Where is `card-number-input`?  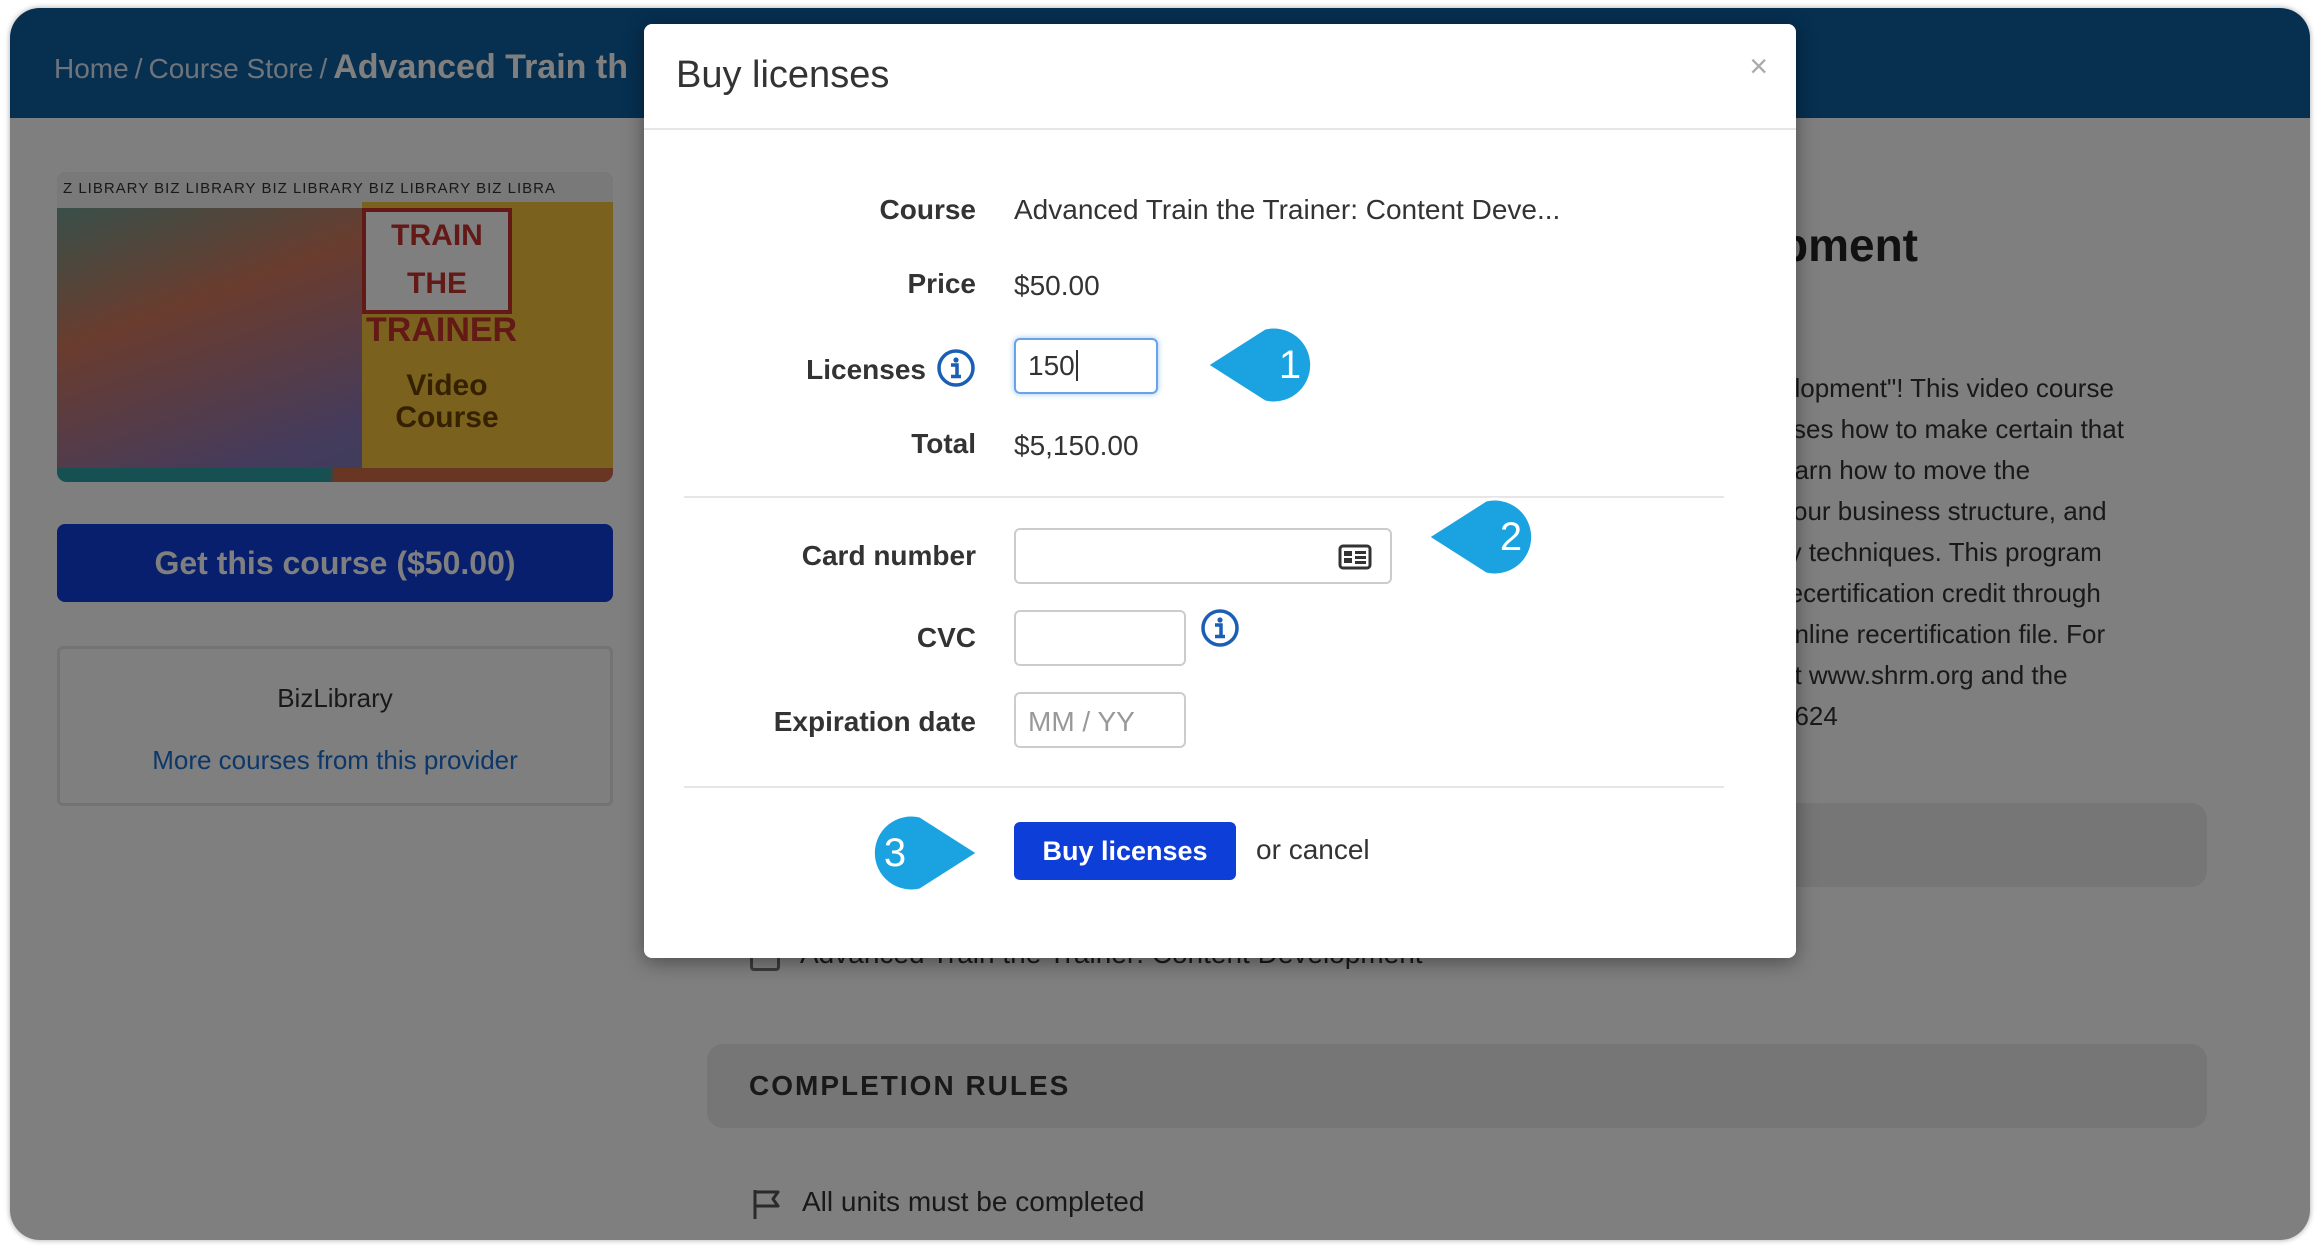
card-number-input is located at coordinates (1203, 556).